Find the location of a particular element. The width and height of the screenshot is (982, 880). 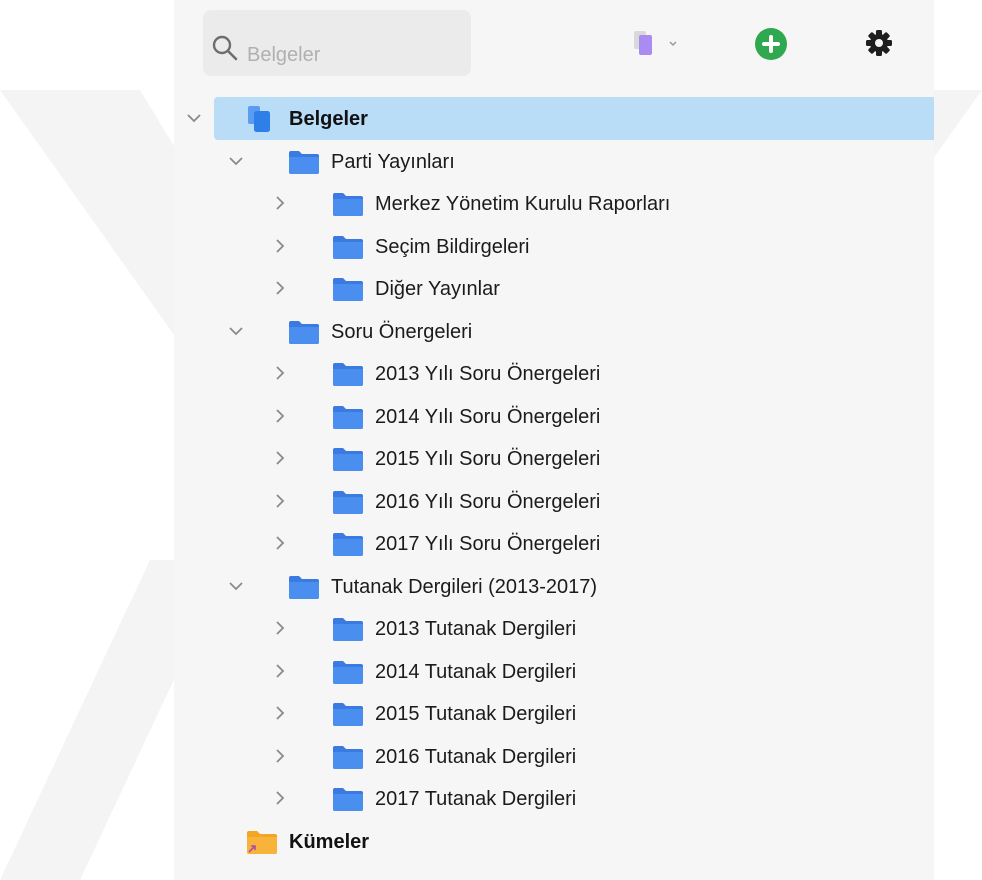

search-field: Belgeler is located at coordinates (337, 43).